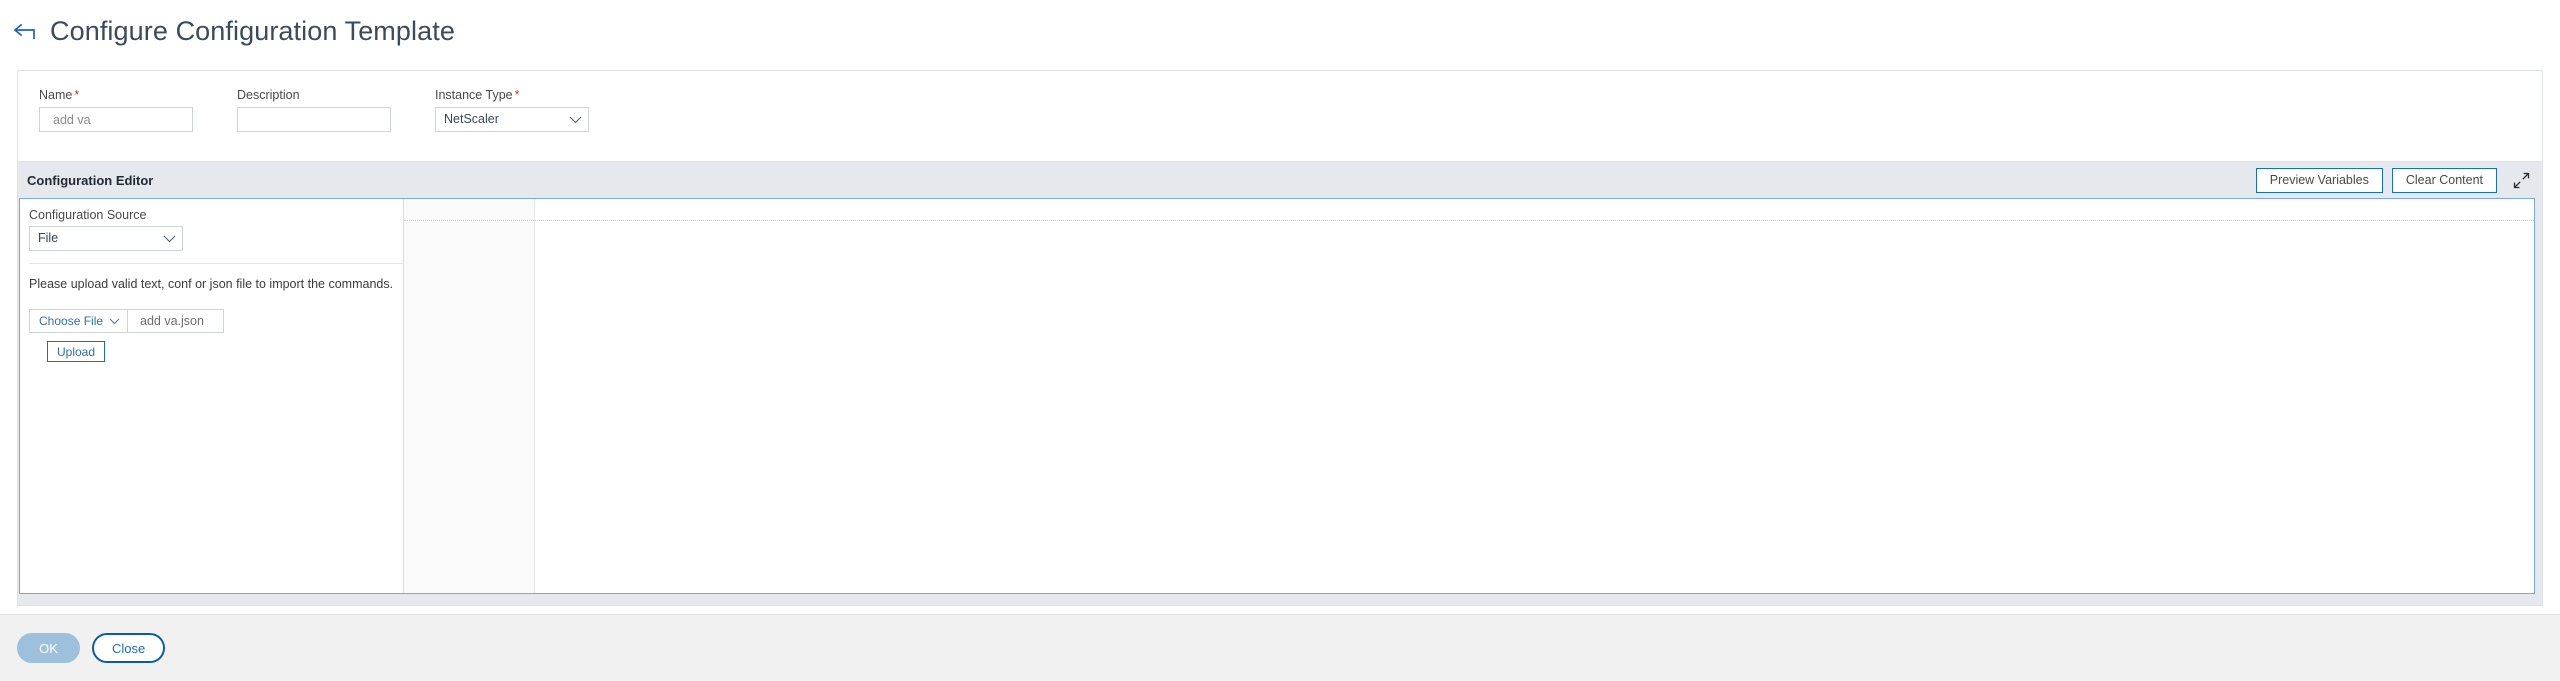 The image size is (2560, 681). I want to click on configuration-source-label: Configuration Source, so click(88, 215).